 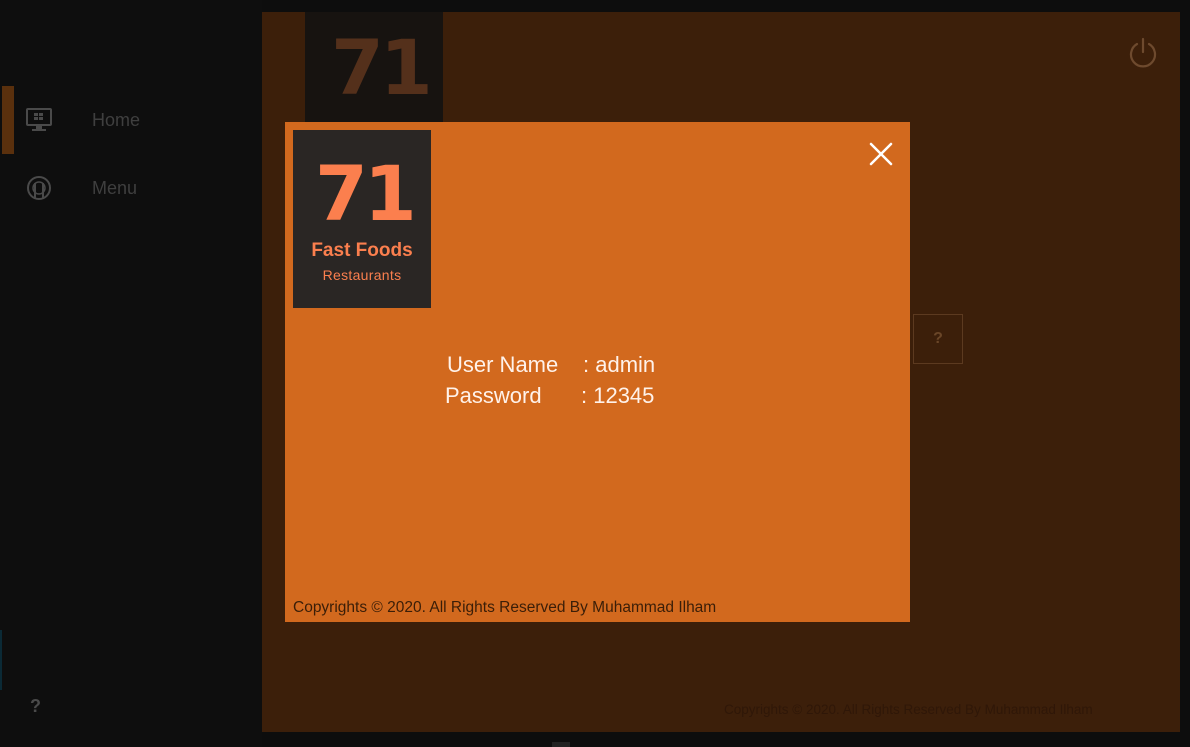 What do you see at coordinates (362, 275) in the screenshot?
I see `logo-subtitle: Restaurants` at bounding box center [362, 275].